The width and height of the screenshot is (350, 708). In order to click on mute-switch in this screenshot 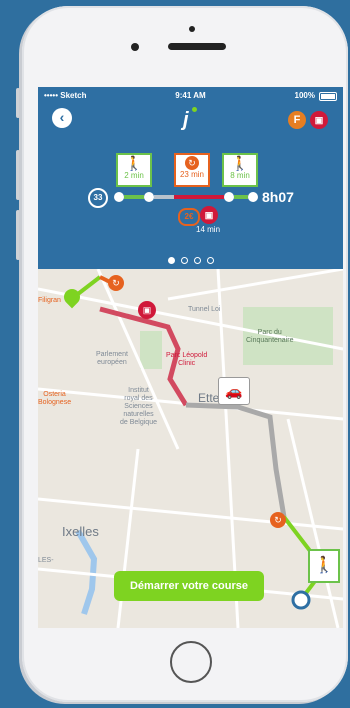, I will do `click(18, 103)`.